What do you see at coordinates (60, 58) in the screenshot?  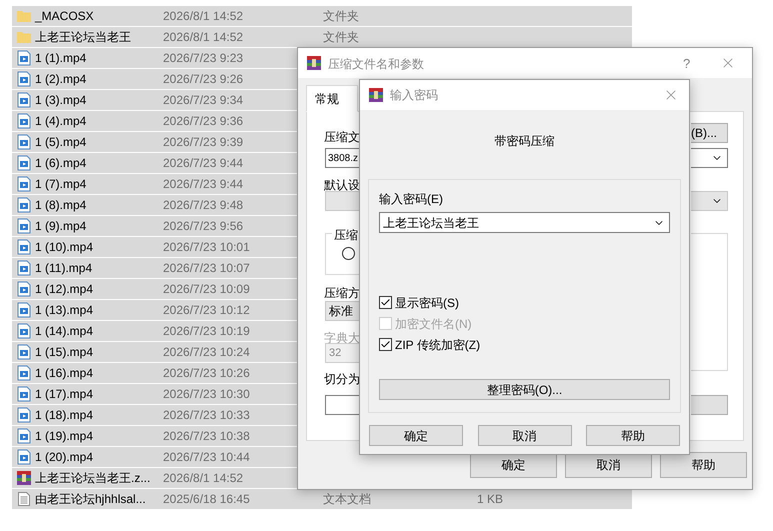 I see `file-name: 1 (1).mp4` at bounding box center [60, 58].